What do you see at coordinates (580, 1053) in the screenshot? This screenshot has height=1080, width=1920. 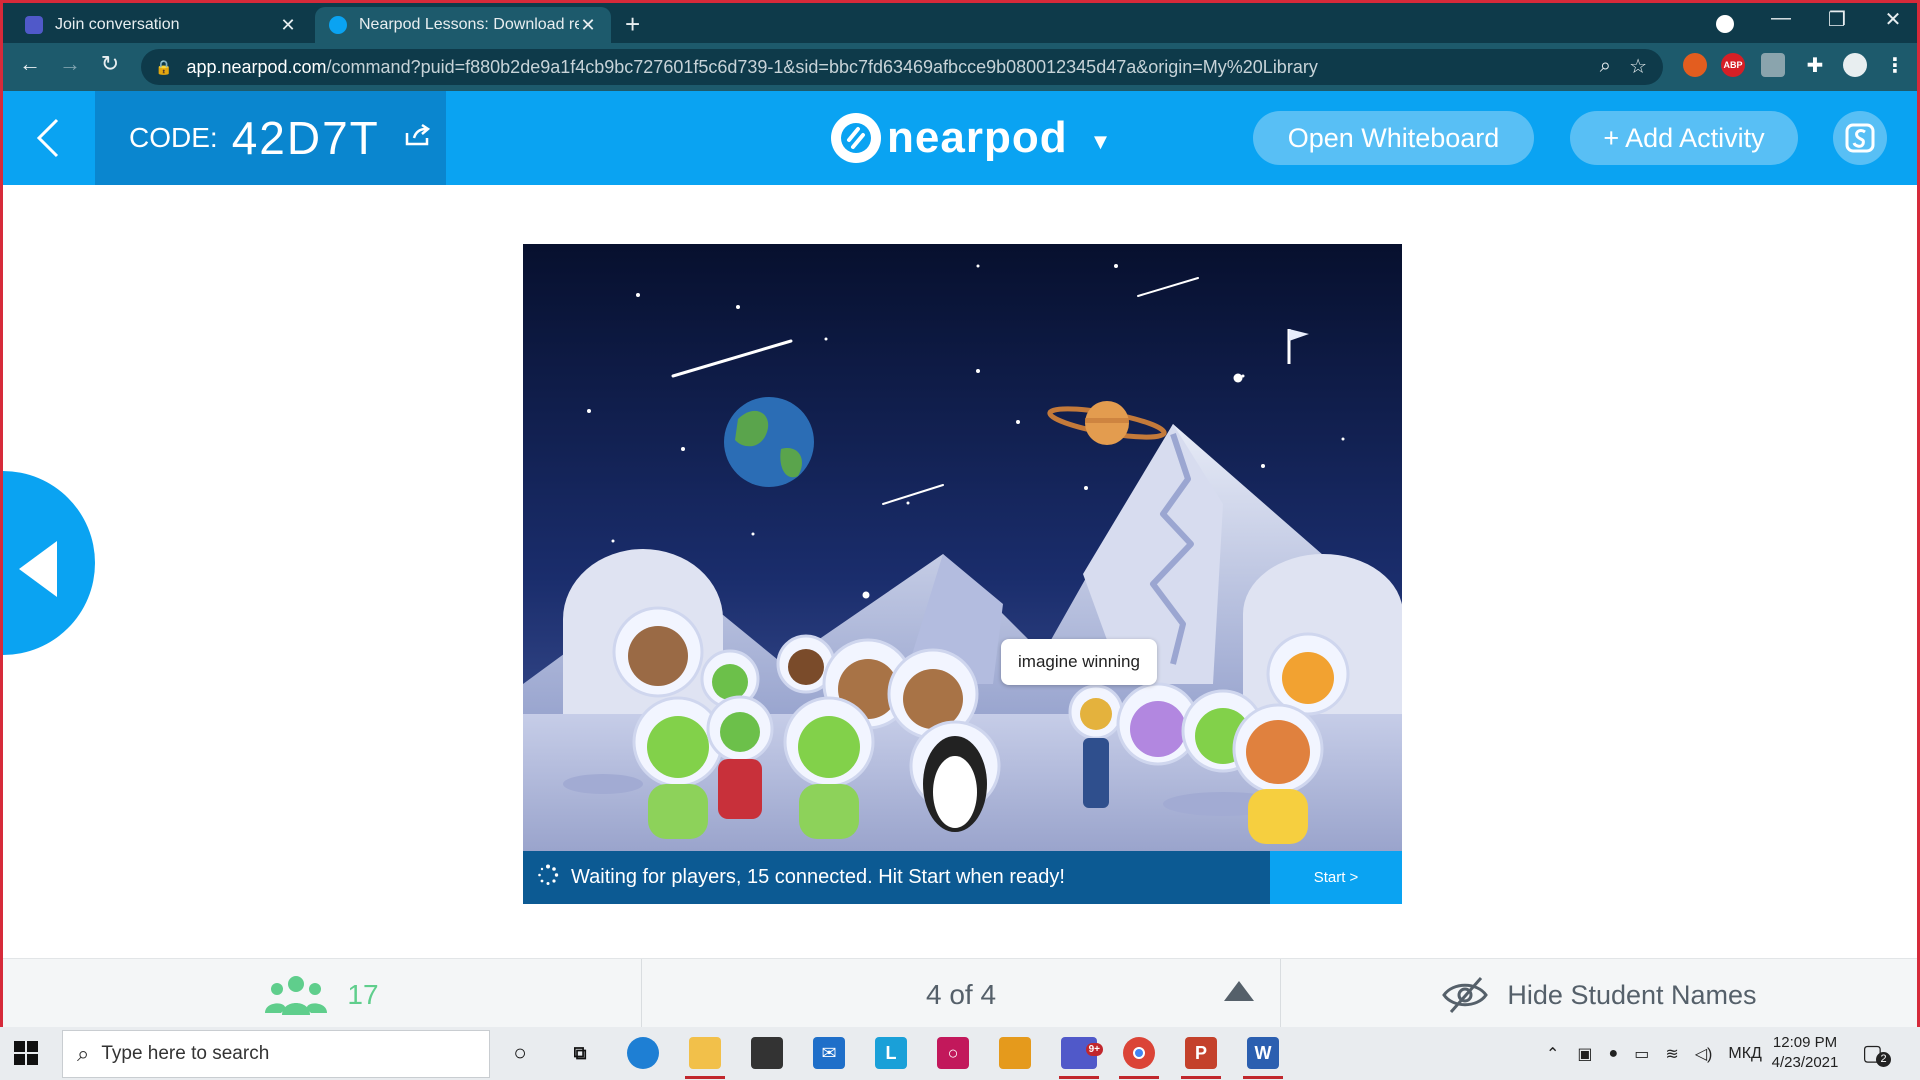 I see `task-view-icon: ⧉` at bounding box center [580, 1053].